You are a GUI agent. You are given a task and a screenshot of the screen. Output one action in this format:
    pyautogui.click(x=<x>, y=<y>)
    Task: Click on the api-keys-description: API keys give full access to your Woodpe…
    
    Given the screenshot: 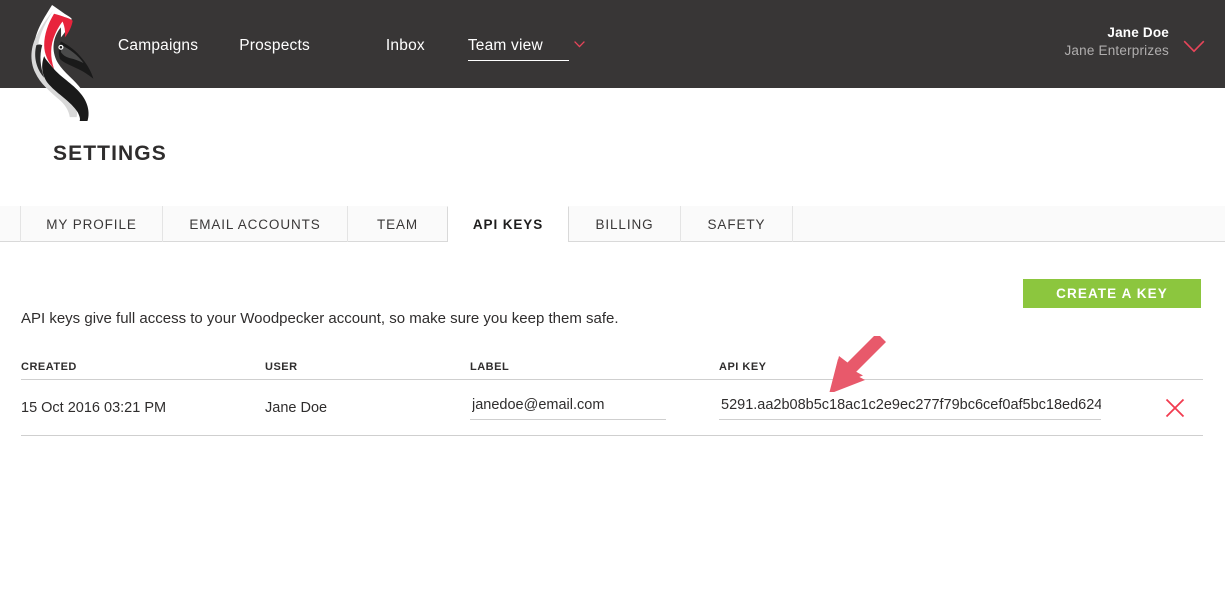 What is the action you would take?
    pyautogui.click(x=320, y=318)
    